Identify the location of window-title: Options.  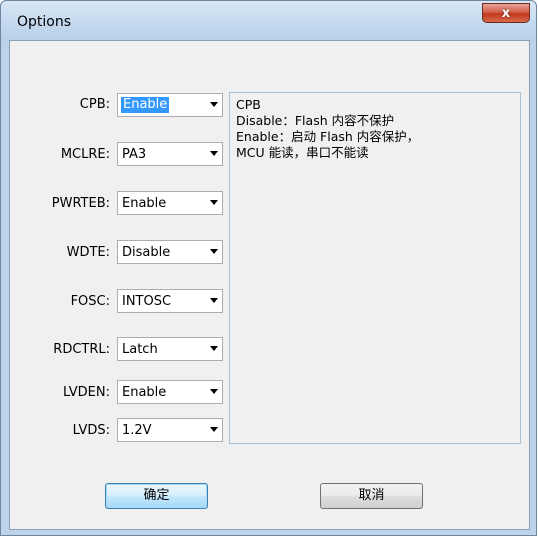
(44, 22).